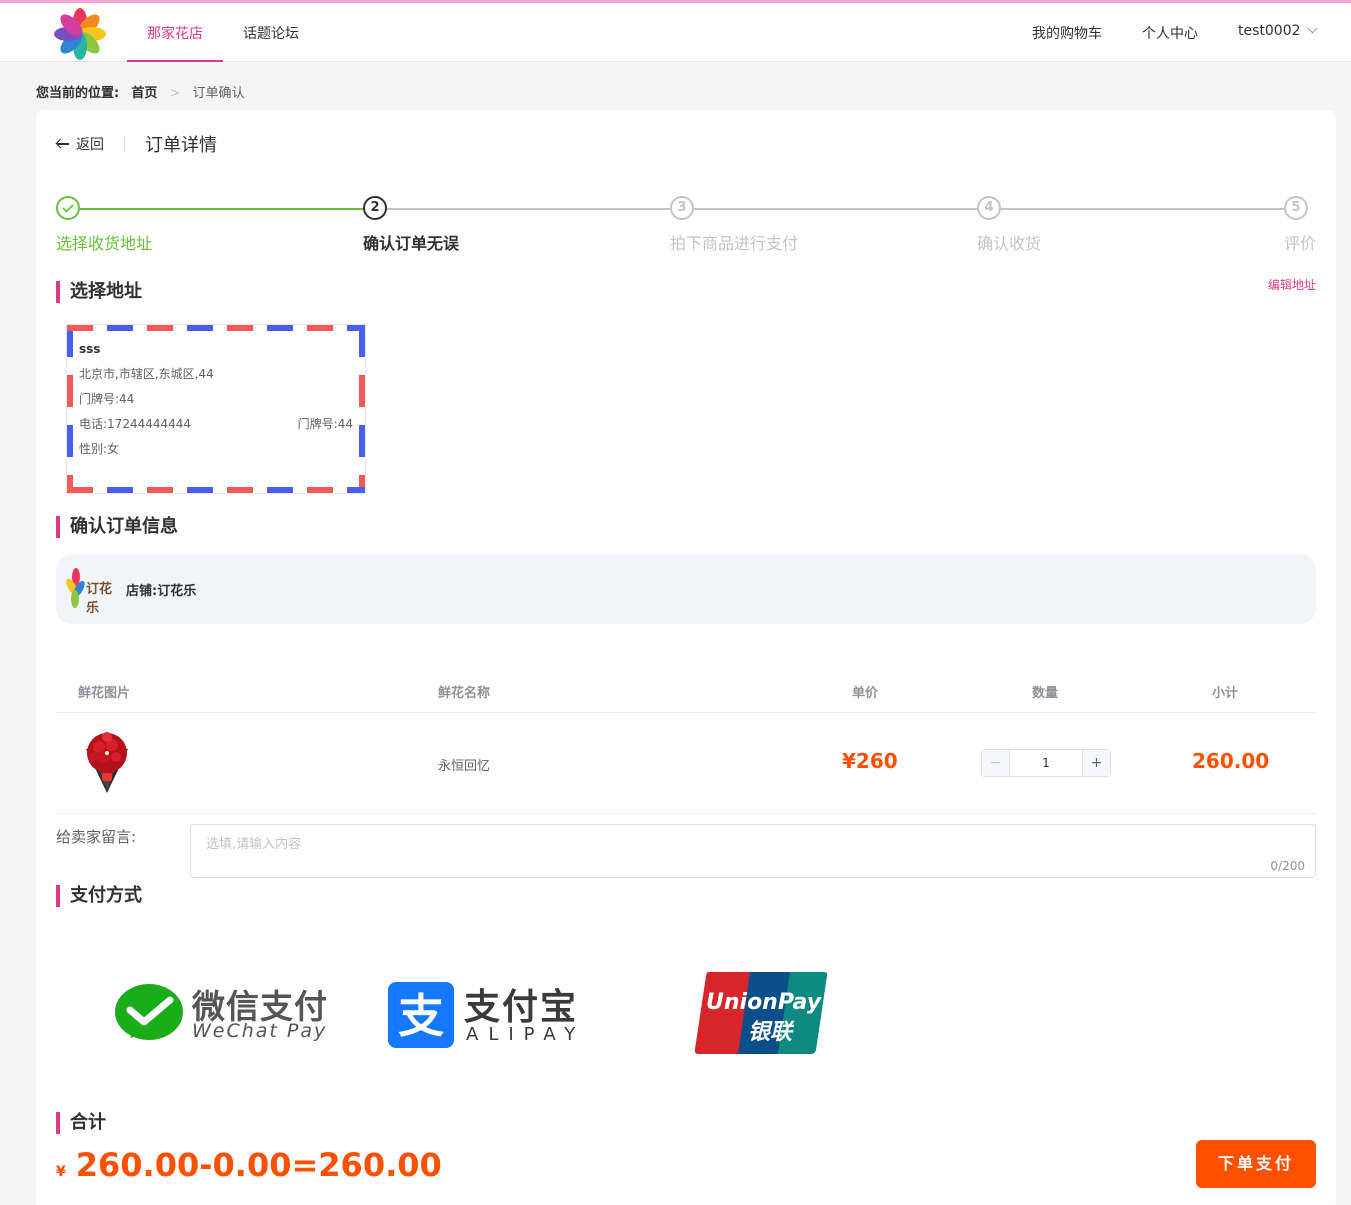  What do you see at coordinates (99, 449) in the screenshot?
I see `address-gender: 性别:女` at bounding box center [99, 449].